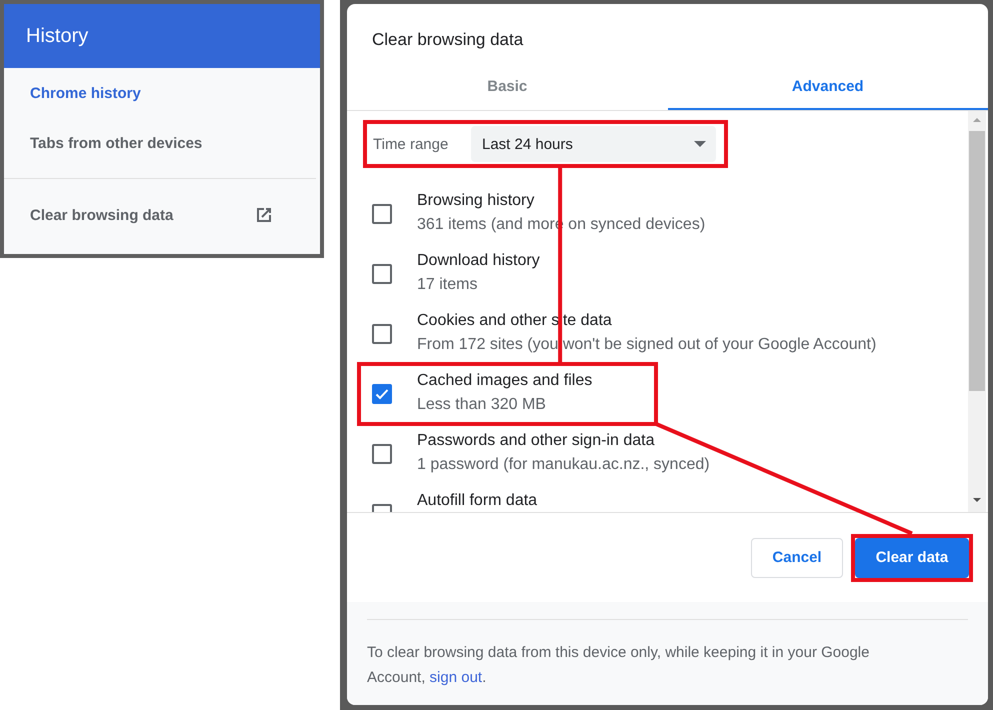  What do you see at coordinates (504, 381) in the screenshot?
I see `option-title: Cached images and files` at bounding box center [504, 381].